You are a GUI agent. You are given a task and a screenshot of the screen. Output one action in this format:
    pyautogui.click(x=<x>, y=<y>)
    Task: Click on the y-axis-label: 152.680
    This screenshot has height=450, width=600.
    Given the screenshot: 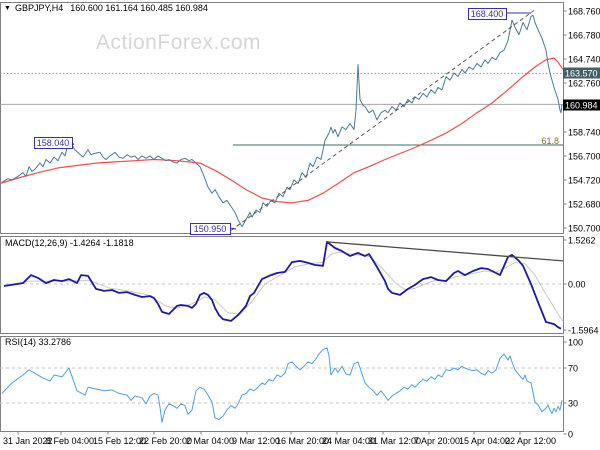 What is the action you would take?
    pyautogui.click(x=584, y=205)
    